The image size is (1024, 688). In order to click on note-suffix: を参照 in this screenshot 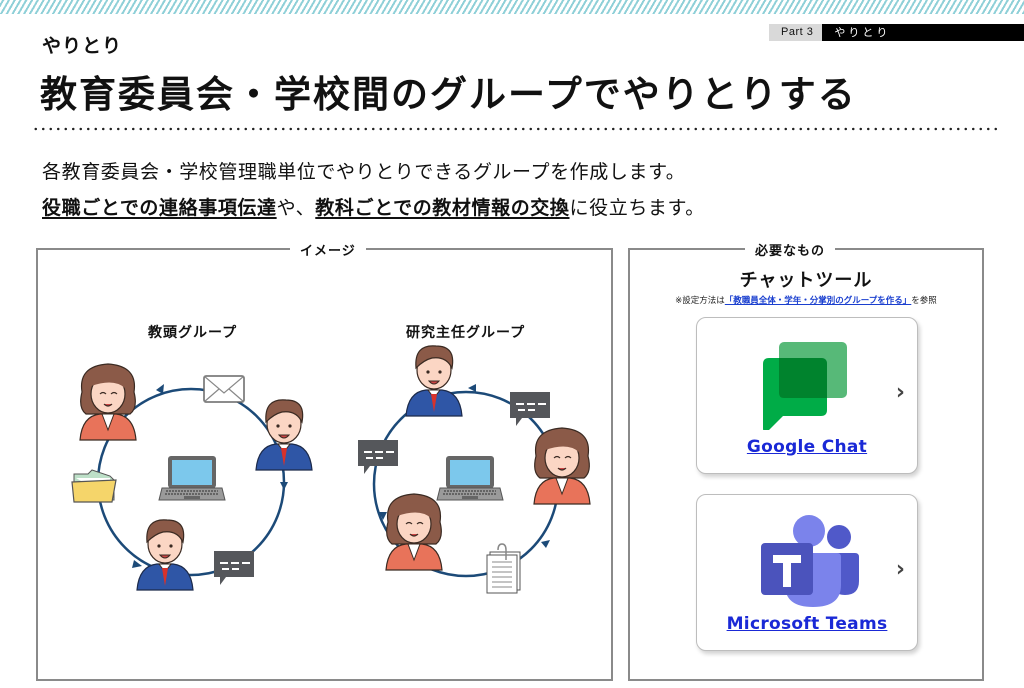, I will do `click(924, 301)`.